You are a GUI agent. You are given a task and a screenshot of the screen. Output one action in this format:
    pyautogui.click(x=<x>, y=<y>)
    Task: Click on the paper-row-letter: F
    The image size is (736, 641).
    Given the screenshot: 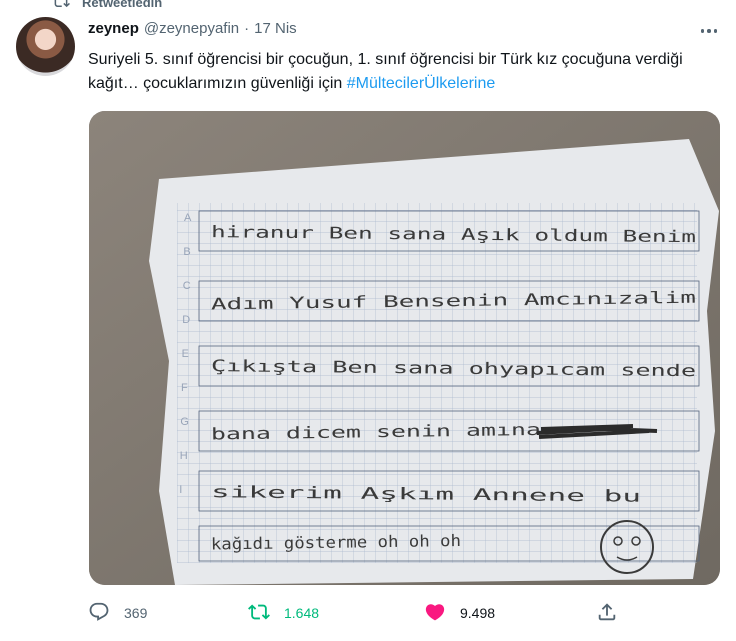 What is the action you would take?
    pyautogui.click(x=184, y=388)
    